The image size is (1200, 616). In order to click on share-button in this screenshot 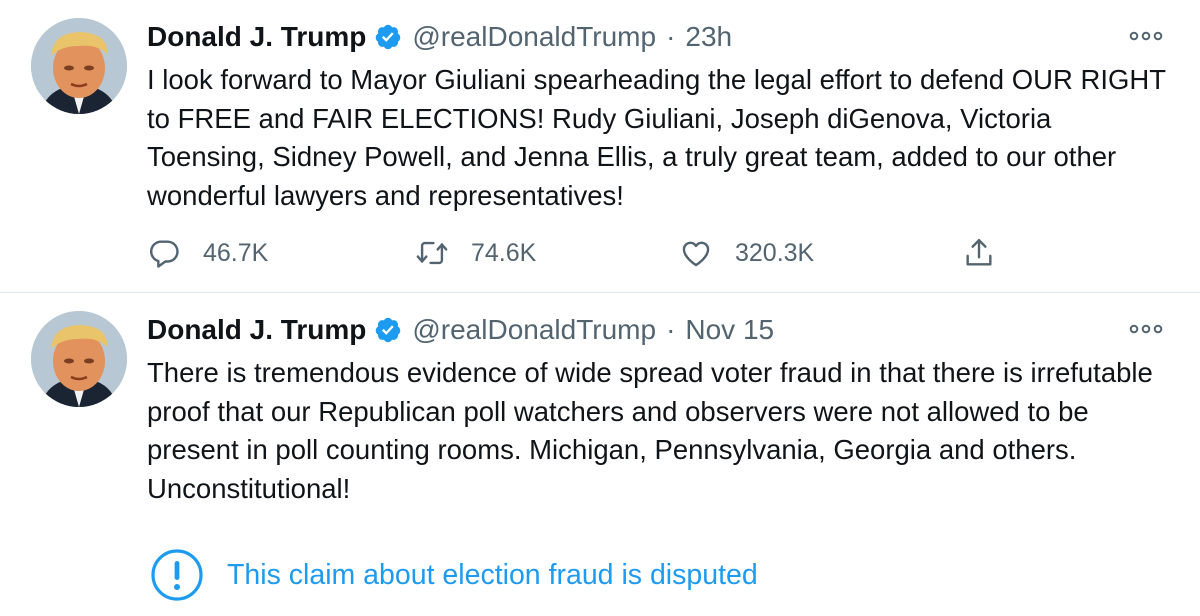, I will do `click(979, 253)`.